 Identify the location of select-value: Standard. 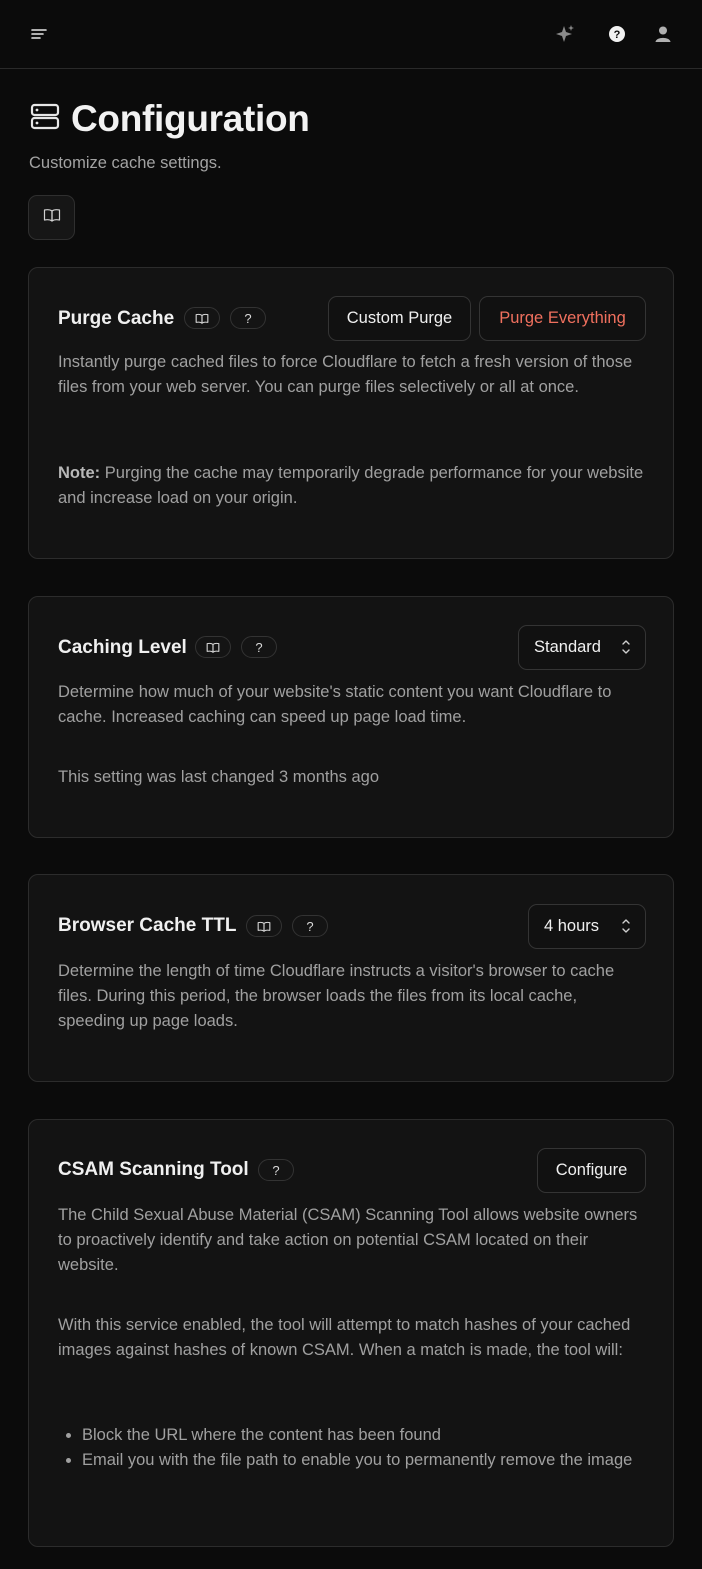
(567, 647).